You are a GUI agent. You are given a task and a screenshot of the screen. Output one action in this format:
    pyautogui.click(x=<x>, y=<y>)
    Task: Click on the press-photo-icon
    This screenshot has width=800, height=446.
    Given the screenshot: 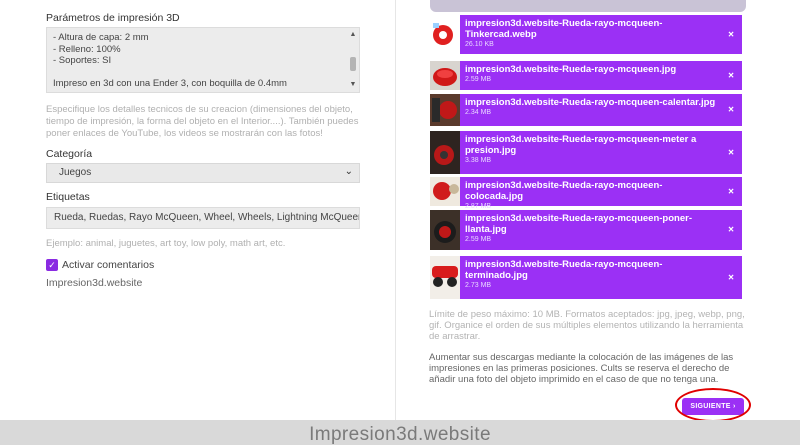 What is the action you would take?
    pyautogui.click(x=445, y=152)
    